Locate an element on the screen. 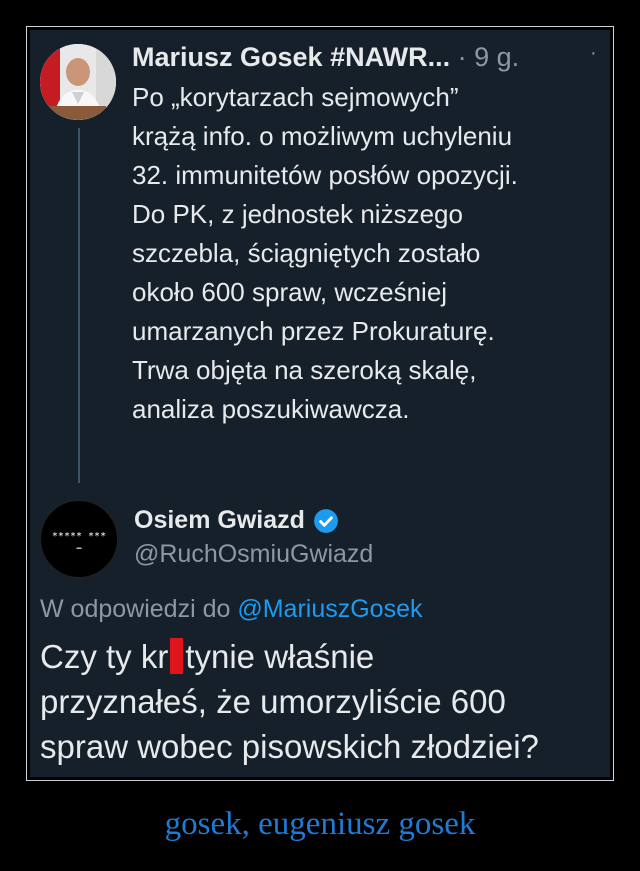  author-avatar is located at coordinates (78, 82).